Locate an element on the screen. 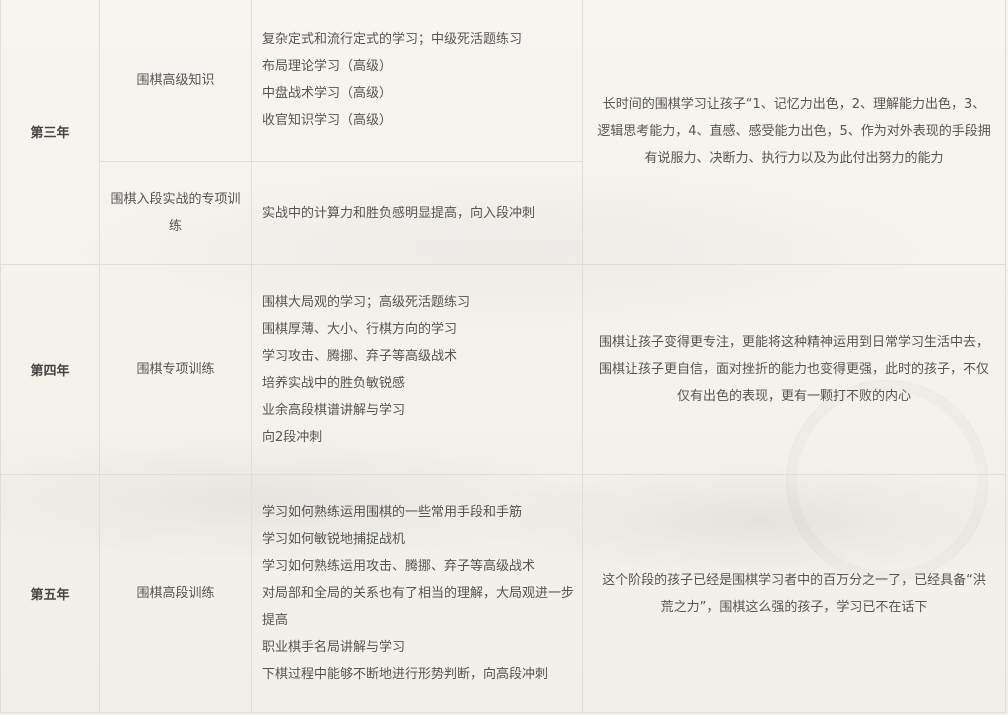  content-line: 下棋过程中能够不断地进行形势判断，向高段冲刺 is located at coordinates (405, 674).